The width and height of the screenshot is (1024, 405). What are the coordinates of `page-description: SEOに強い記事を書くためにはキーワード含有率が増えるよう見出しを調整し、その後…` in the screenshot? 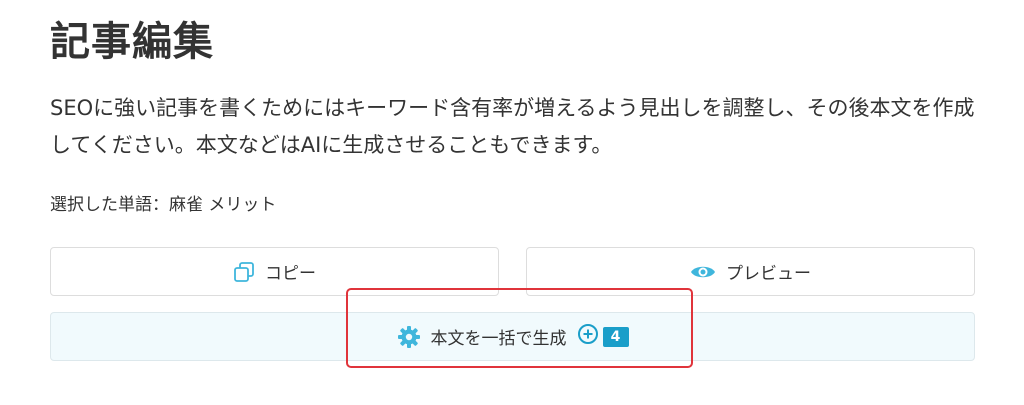 It's located at (512, 126).